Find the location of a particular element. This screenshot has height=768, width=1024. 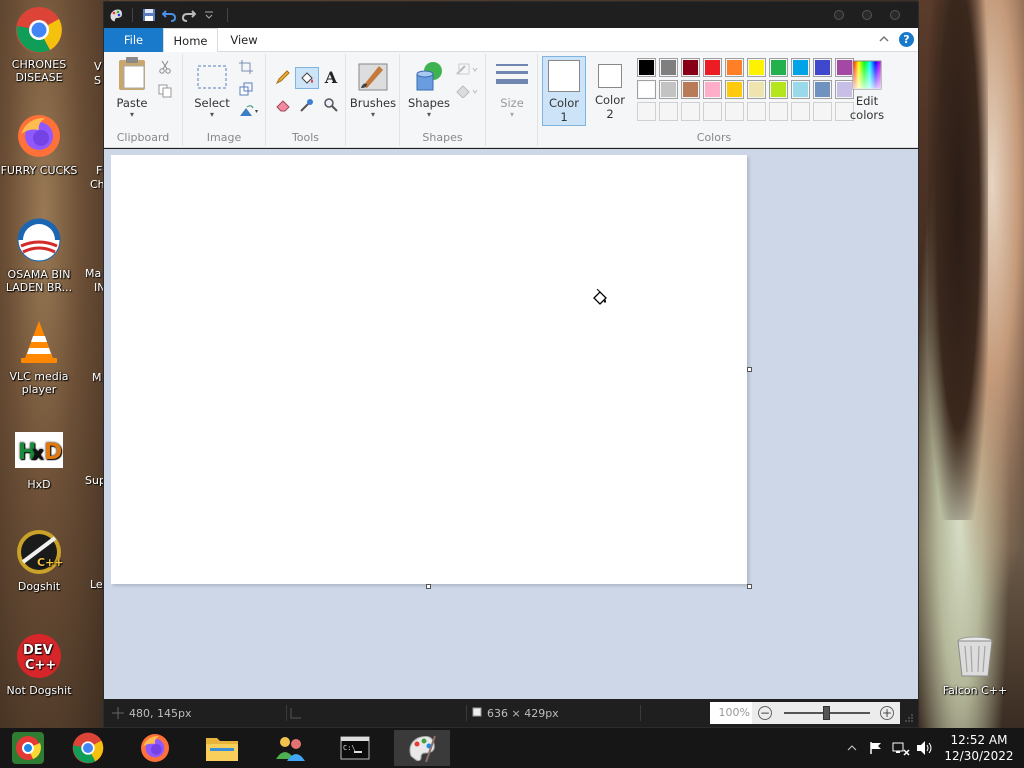

tab-view: View is located at coordinates (244, 40).